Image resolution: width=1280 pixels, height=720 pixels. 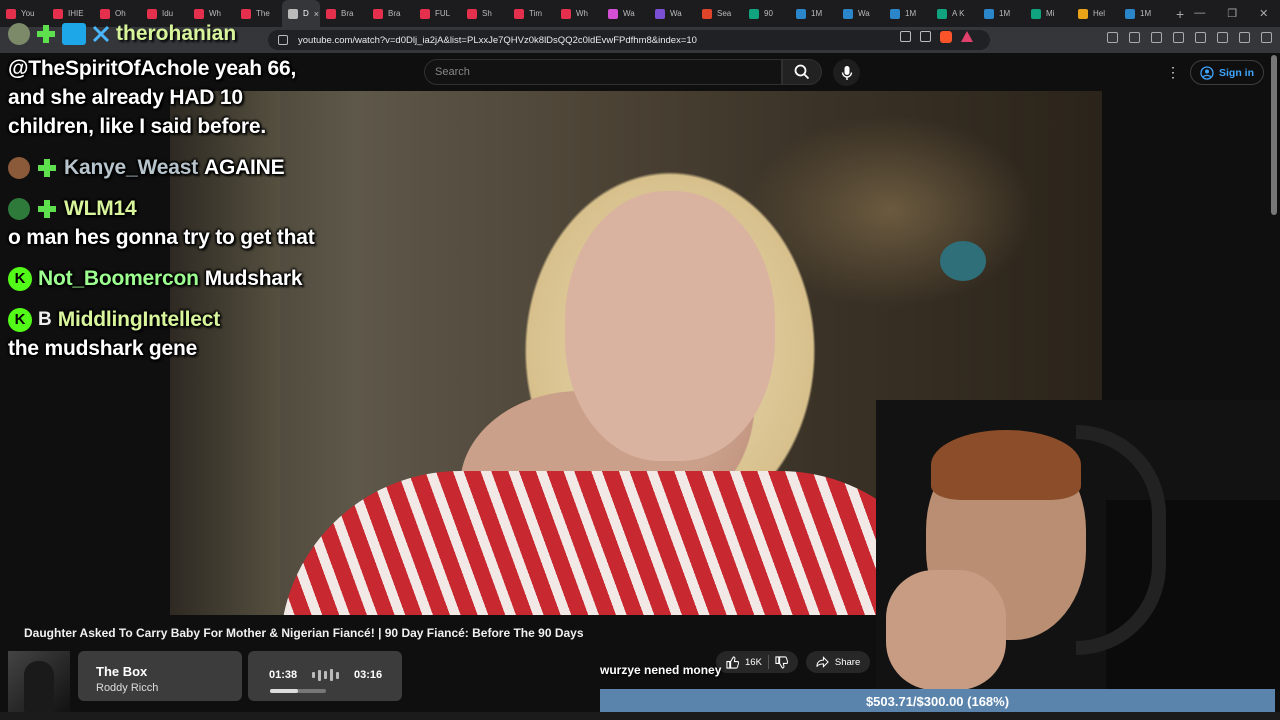 I want to click on track-time: 01:38 03:16, so click(x=325, y=676).